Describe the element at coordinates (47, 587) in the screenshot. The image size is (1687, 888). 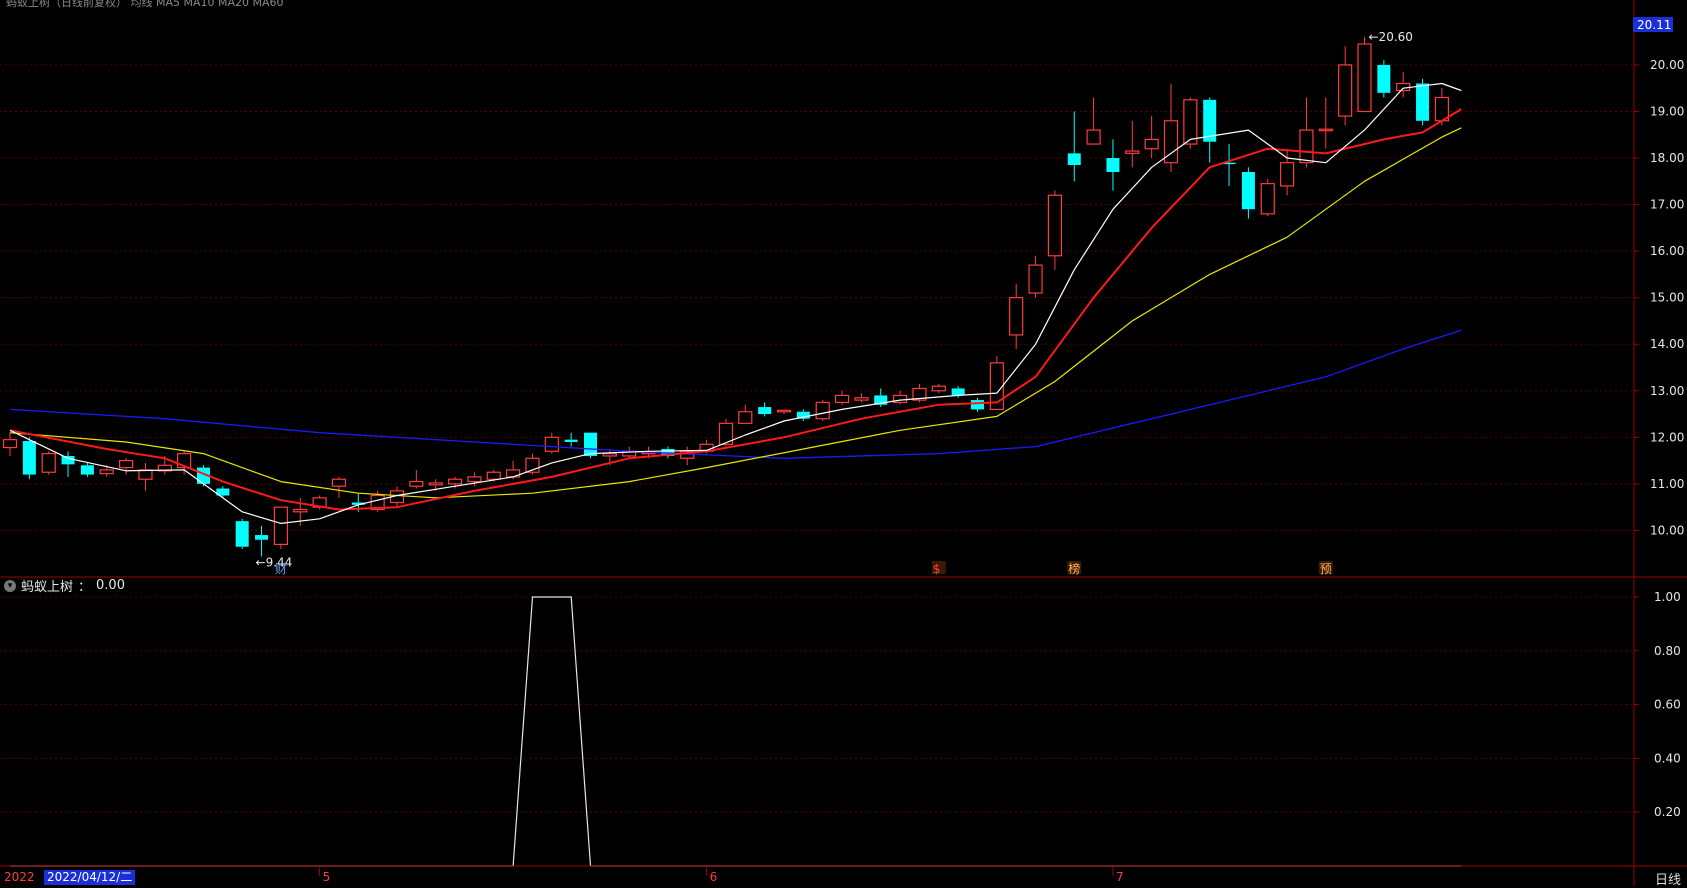
I see `indicator-name: 蚂蚁上树` at that location.